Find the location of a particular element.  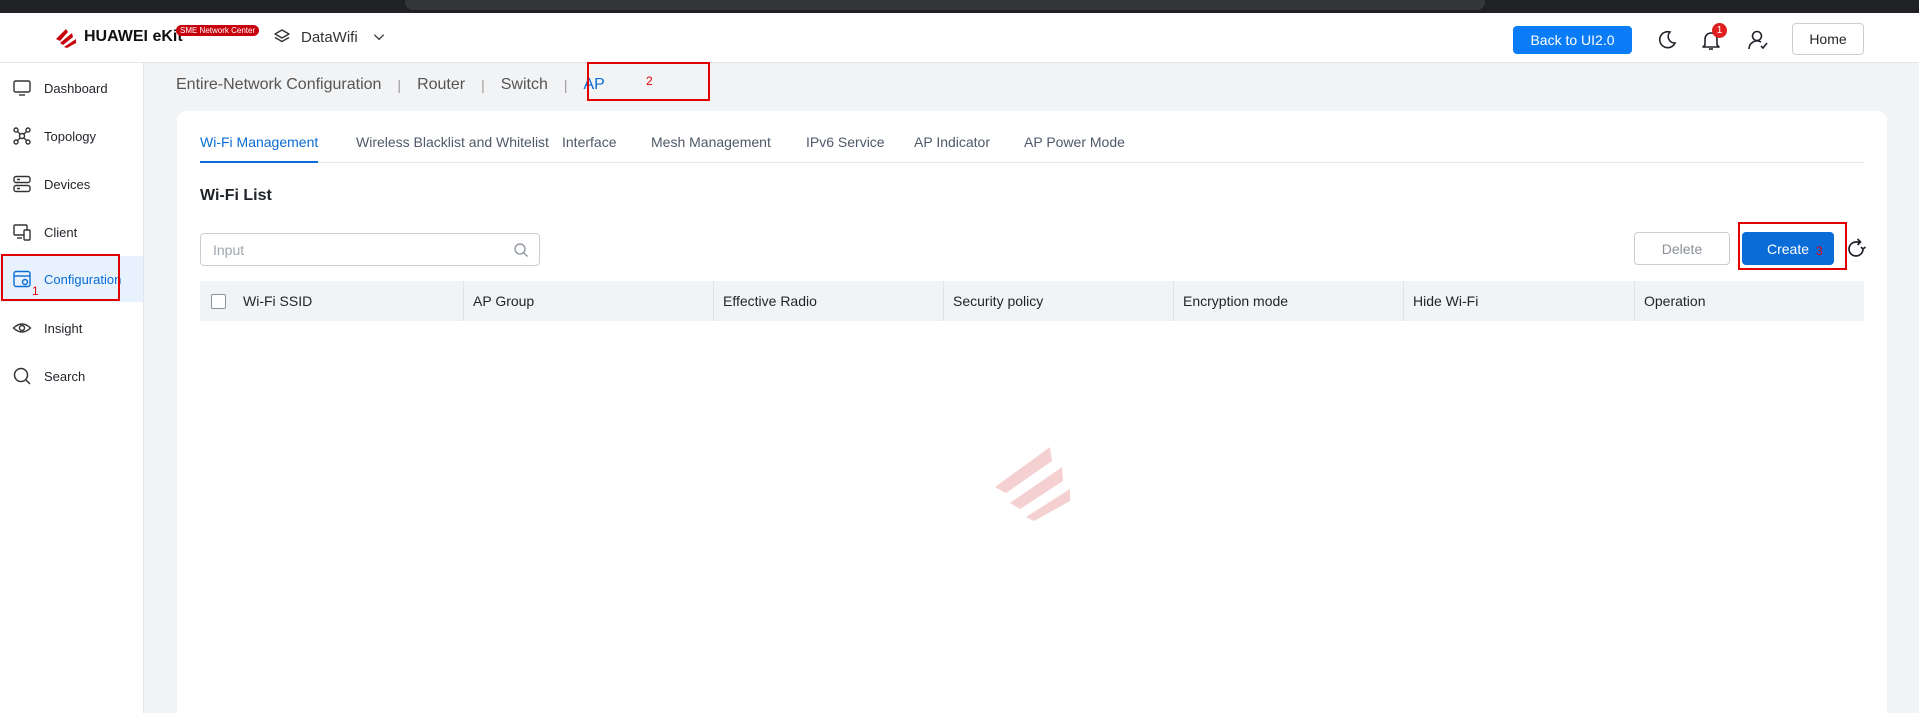

column-ap-group: AP Group is located at coordinates (588, 301).